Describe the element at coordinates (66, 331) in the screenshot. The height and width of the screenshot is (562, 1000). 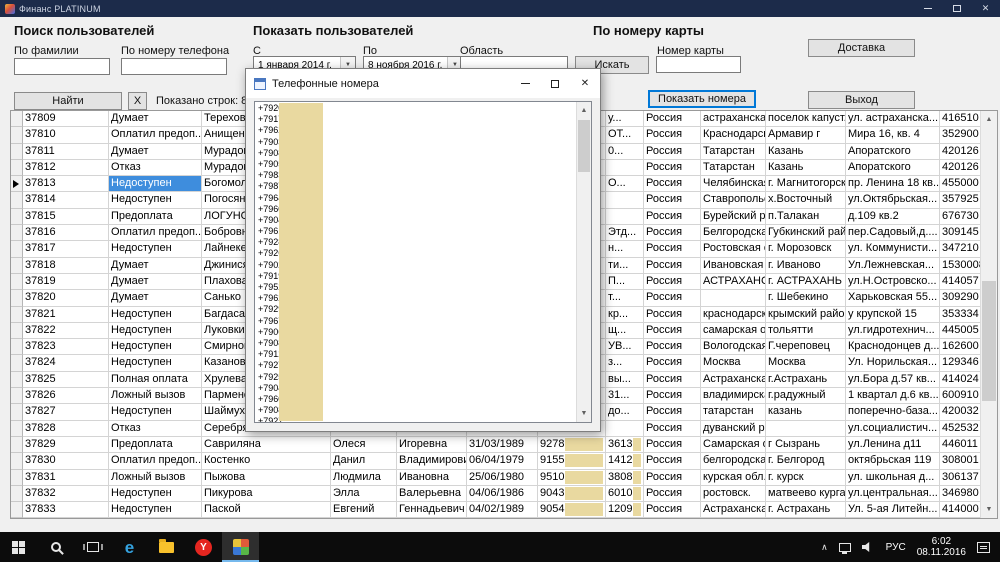
I see `grid-cell-id: 37822` at that location.